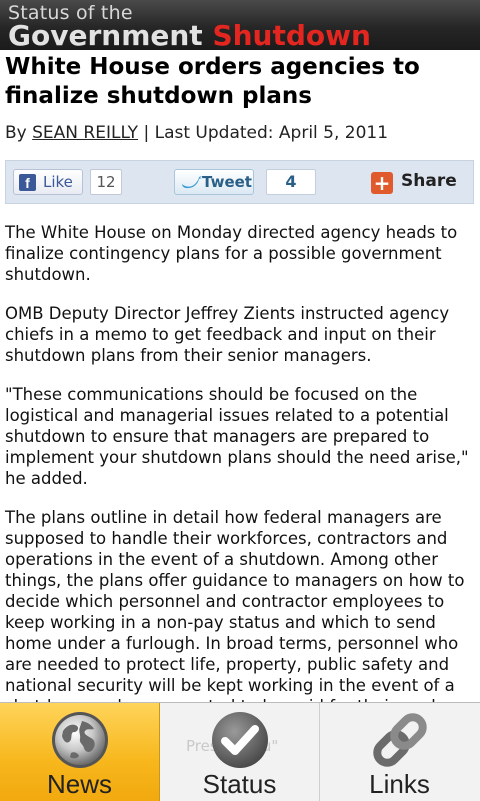 The height and width of the screenshot is (801, 480). What do you see at coordinates (79, 740) in the screenshot?
I see `globe-icon` at bounding box center [79, 740].